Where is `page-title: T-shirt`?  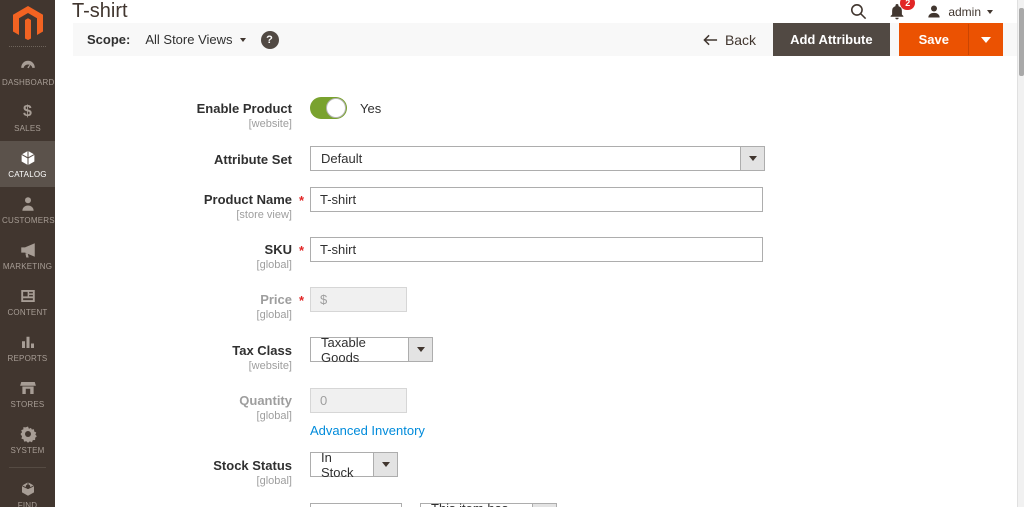 page-title: T-shirt is located at coordinates (100, 11).